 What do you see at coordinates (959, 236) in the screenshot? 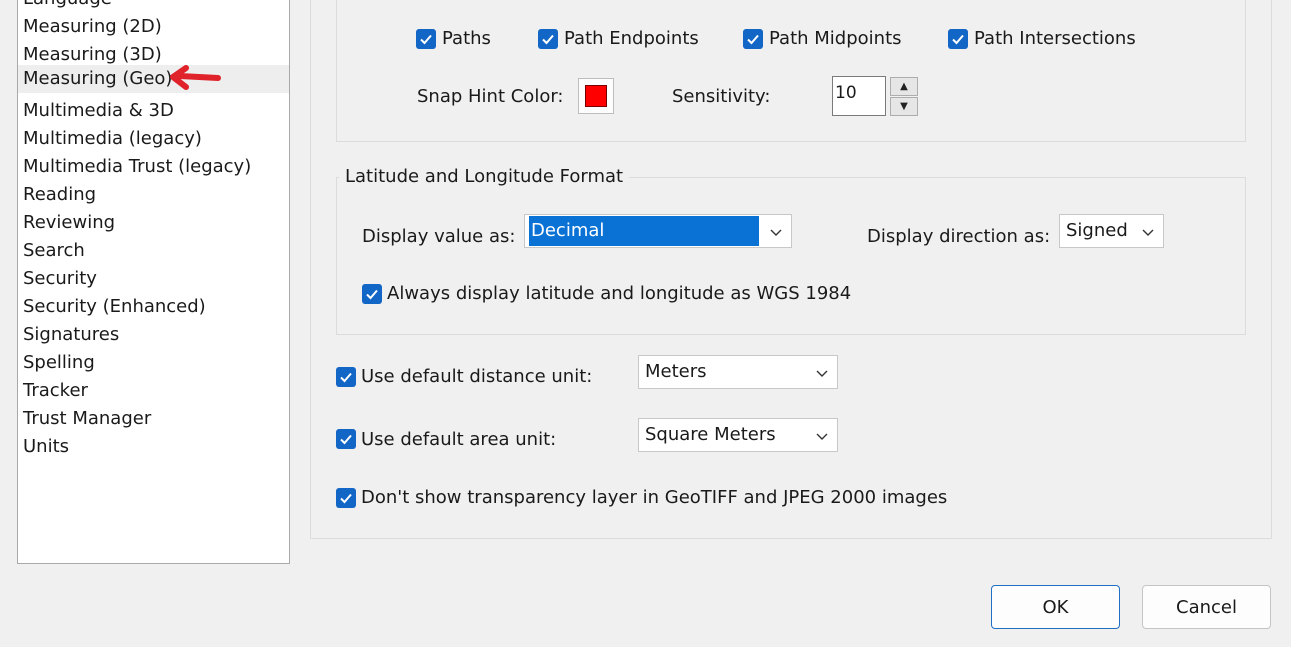
I see `display-direction-label: Display direction as:` at bounding box center [959, 236].